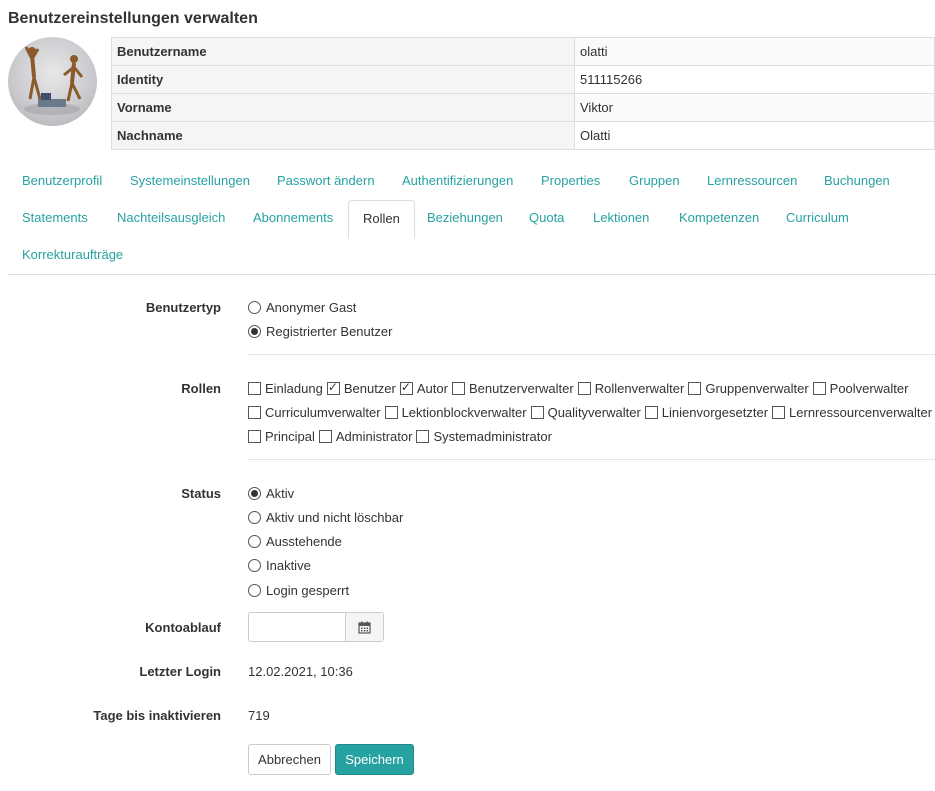 The image size is (935, 791). I want to click on role-linienvorgesetzter: Linienvorgesetzter, so click(706, 412).